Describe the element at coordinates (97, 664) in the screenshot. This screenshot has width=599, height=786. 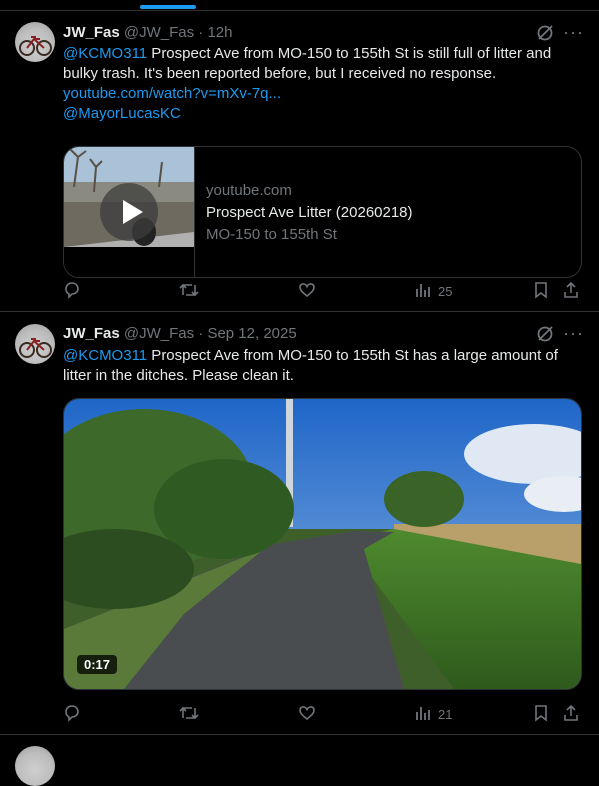
I see `video-duration: 0:17` at that location.